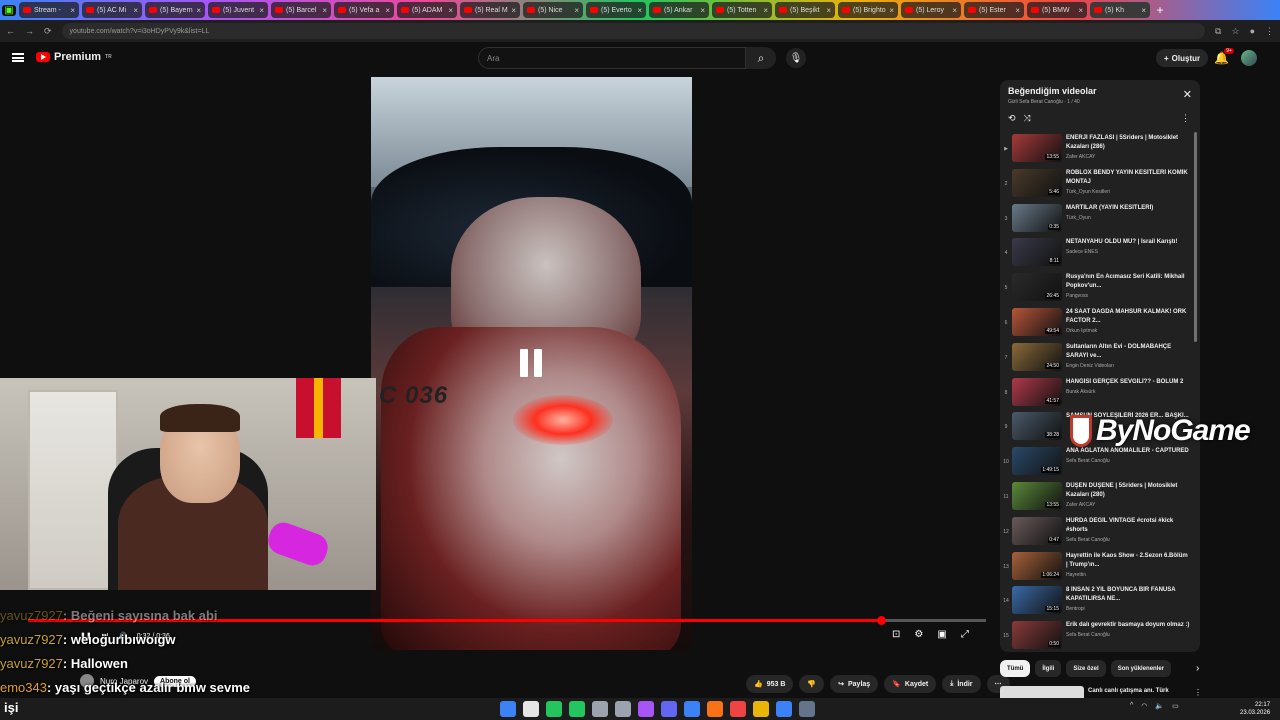 The image size is (1280, 720). I want to click on extensions-icon: ⧉, so click(1218, 31).